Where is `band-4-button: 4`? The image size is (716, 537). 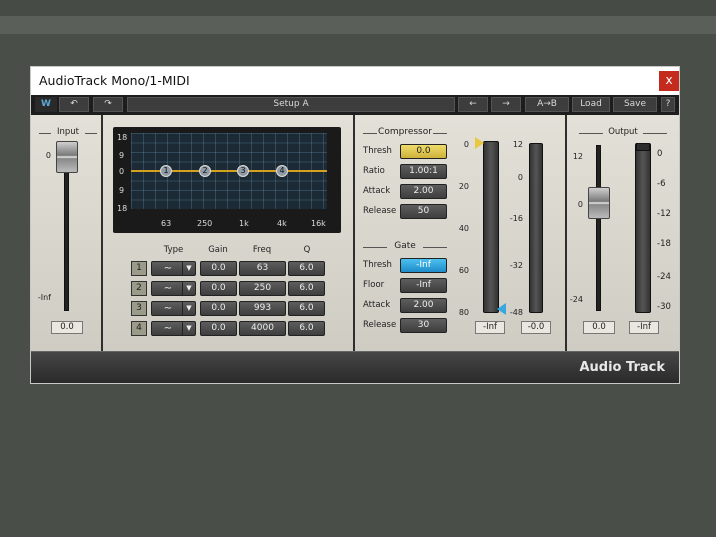 band-4-button: 4 is located at coordinates (139, 328).